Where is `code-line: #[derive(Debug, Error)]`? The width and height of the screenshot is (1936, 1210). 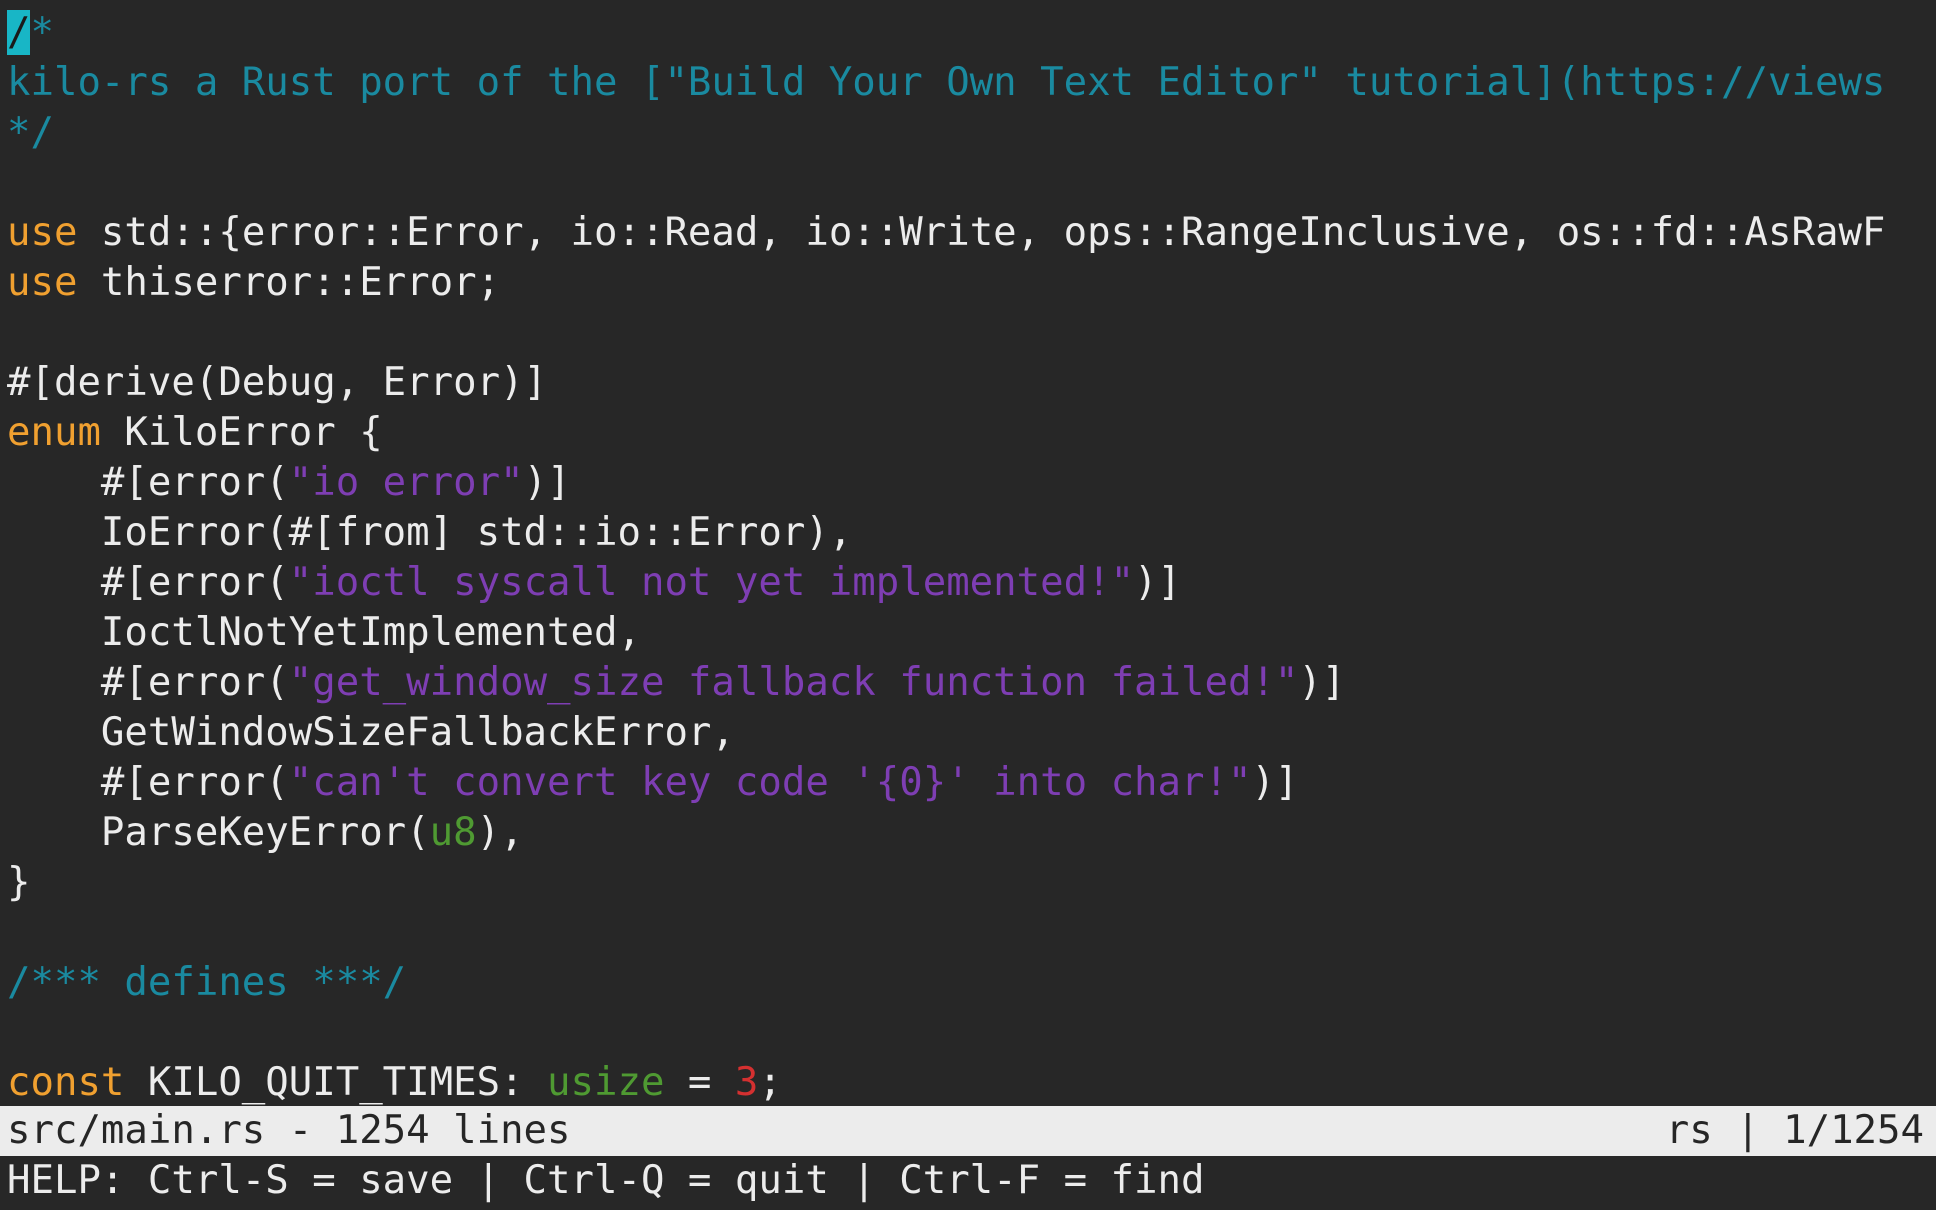
code-line: #[derive(Debug, Error)] is located at coordinates (971, 383).